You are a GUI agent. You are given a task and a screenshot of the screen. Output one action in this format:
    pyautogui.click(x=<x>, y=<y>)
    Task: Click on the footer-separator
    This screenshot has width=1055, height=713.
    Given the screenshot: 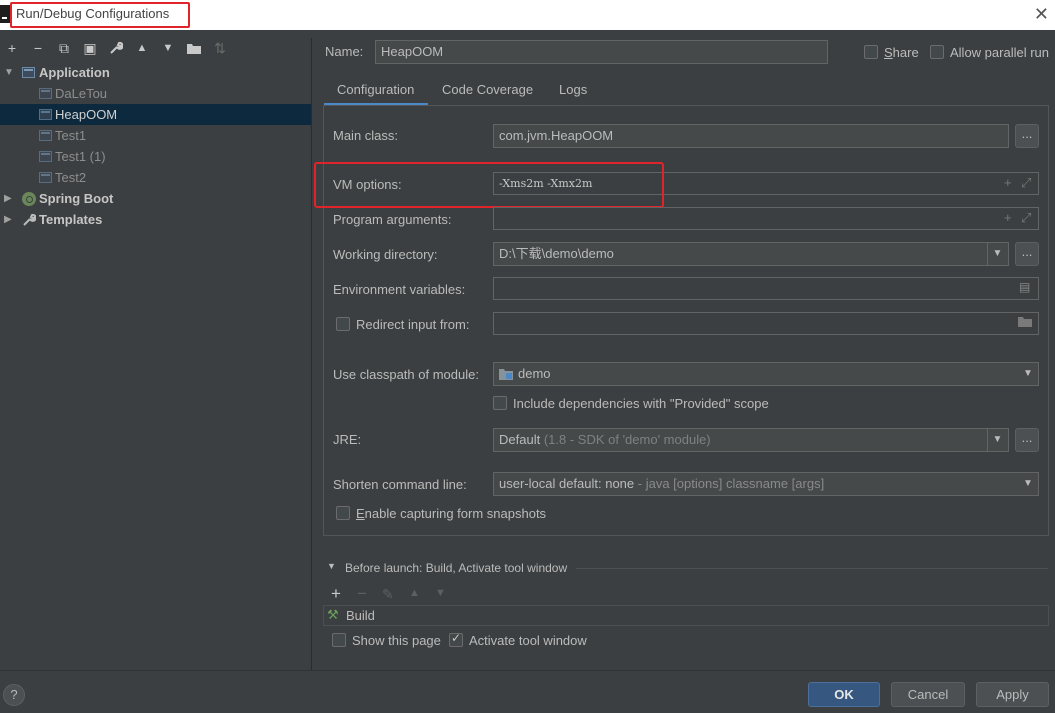 What is the action you would take?
    pyautogui.click(x=527, y=670)
    